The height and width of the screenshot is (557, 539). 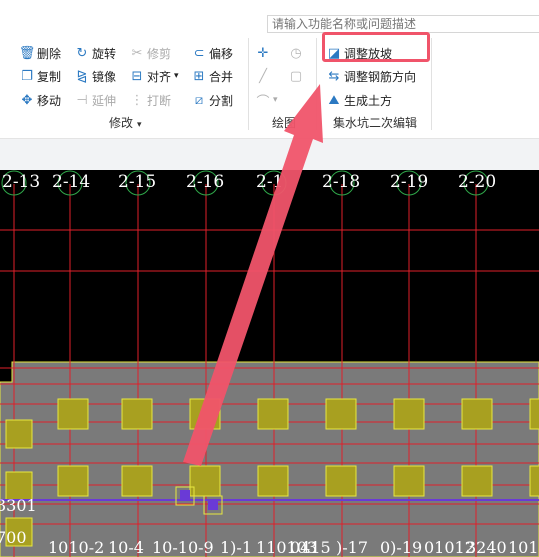 I want to click on curve-icon: ⌒, so click(x=263, y=102).